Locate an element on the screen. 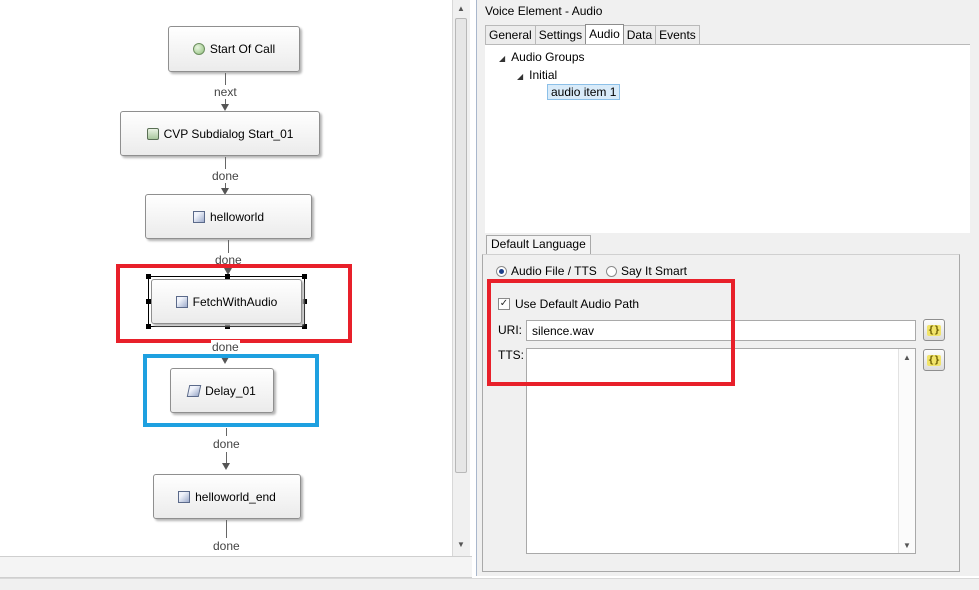 This screenshot has width=979, height=590. tree-label: audio item 1 is located at coordinates (584, 92).